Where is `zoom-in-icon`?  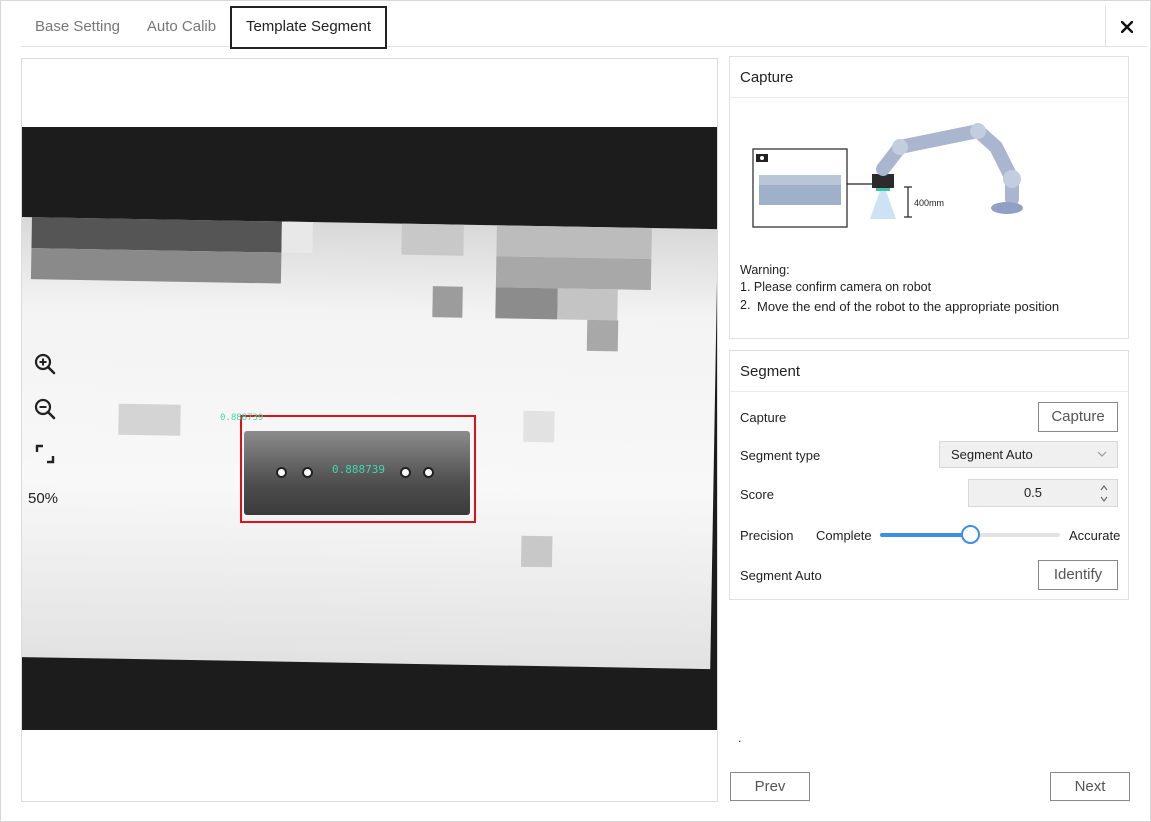
zoom-in-icon is located at coordinates (45, 364).